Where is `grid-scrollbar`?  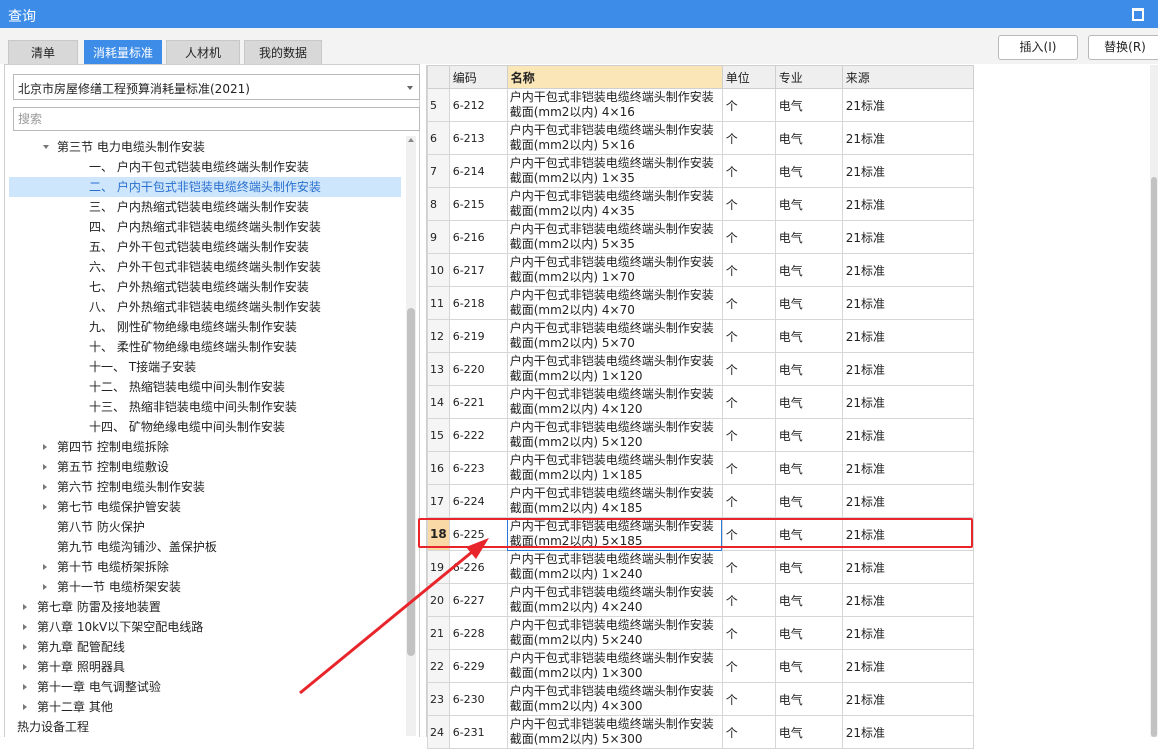
grid-scrollbar is located at coordinates (1154, 401).